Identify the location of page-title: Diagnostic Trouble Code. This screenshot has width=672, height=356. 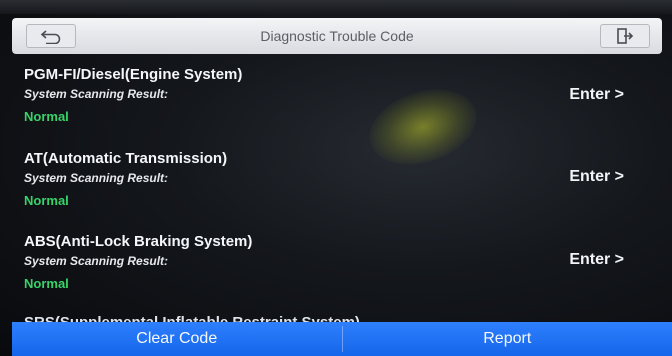
(337, 36).